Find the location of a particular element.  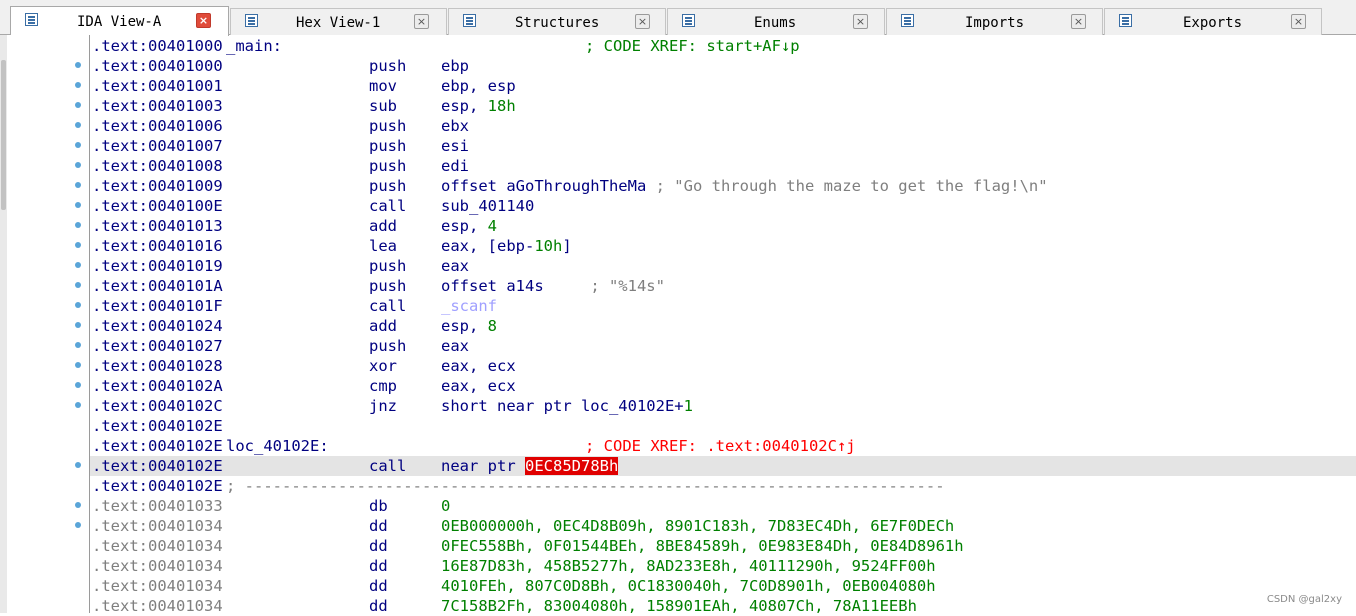

operands: esp, 8 is located at coordinates (469, 326).